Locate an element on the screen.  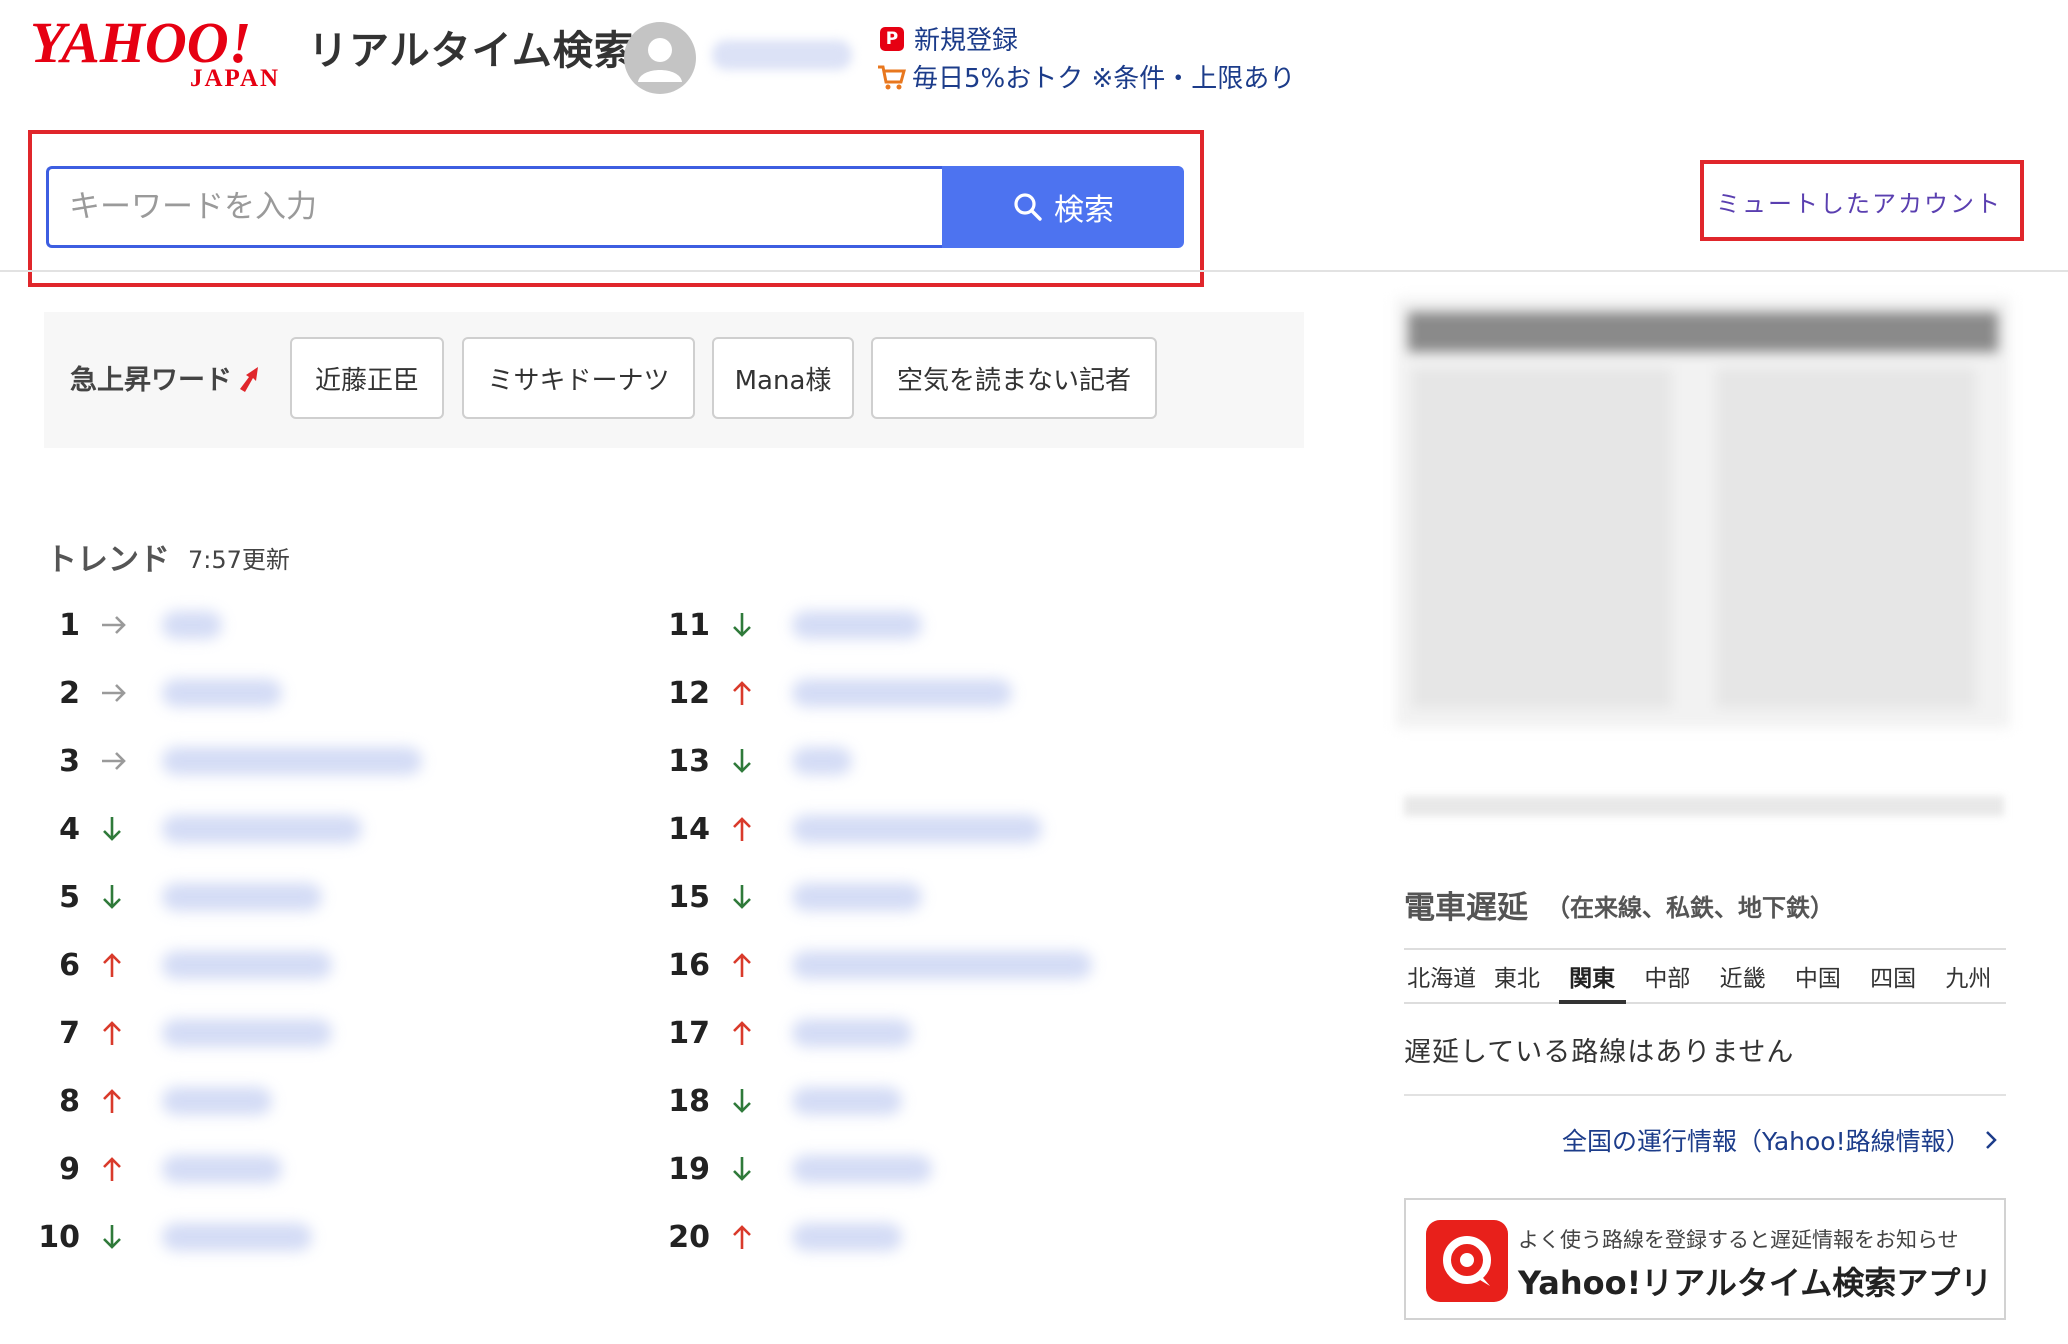
region-tab-kanto: 関東 is located at coordinates (1592, 977).